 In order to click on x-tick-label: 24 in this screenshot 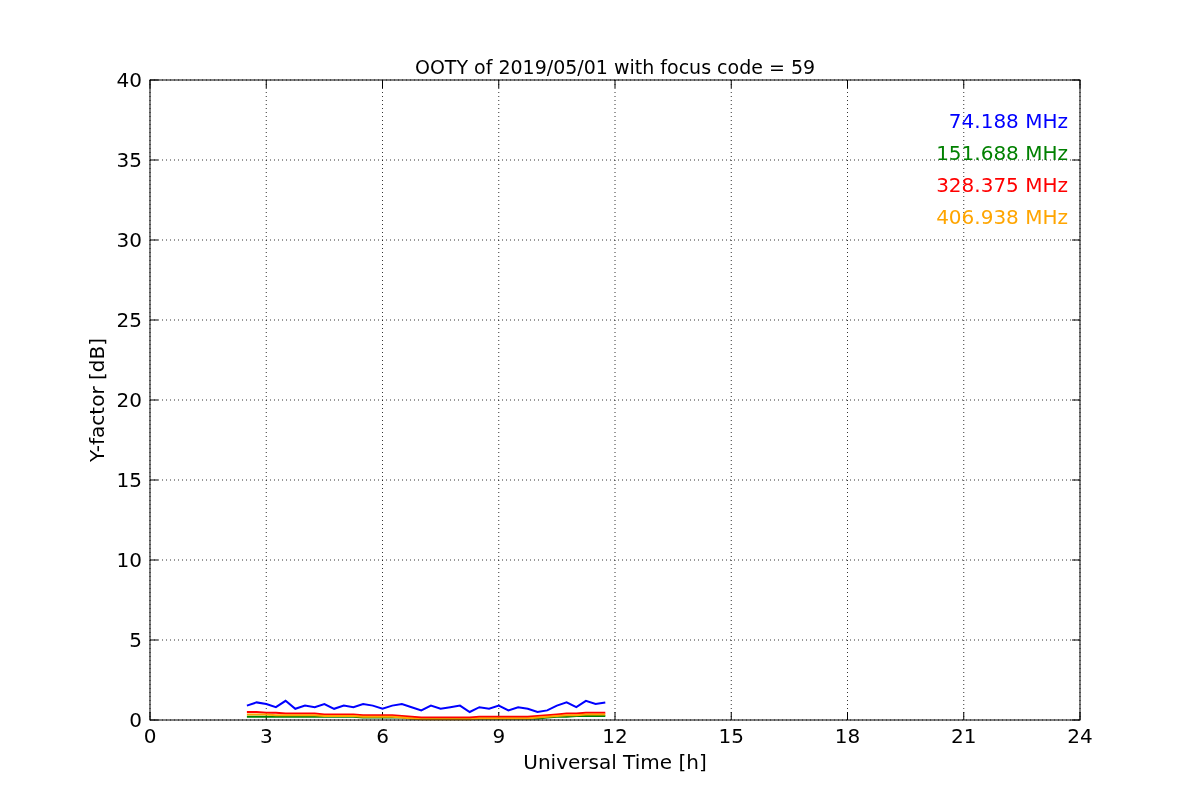, I will do `click(1080, 736)`.